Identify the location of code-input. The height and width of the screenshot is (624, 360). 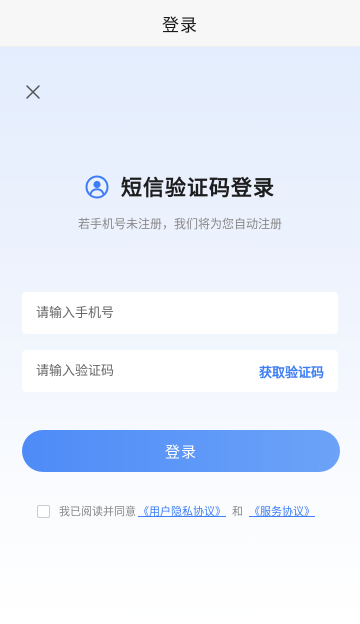
(147, 371).